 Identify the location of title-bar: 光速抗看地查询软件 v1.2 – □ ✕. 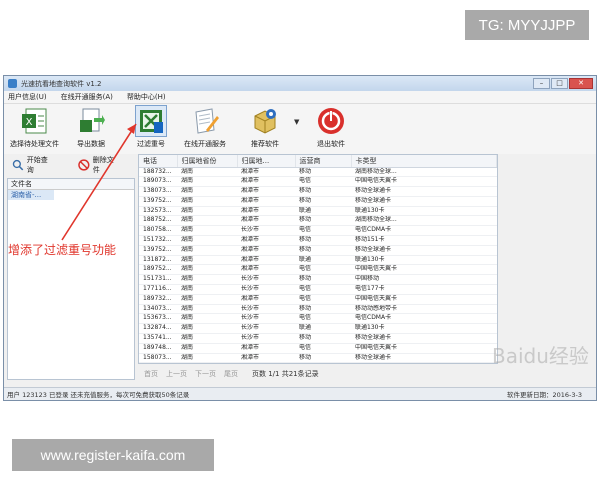
(300, 83).